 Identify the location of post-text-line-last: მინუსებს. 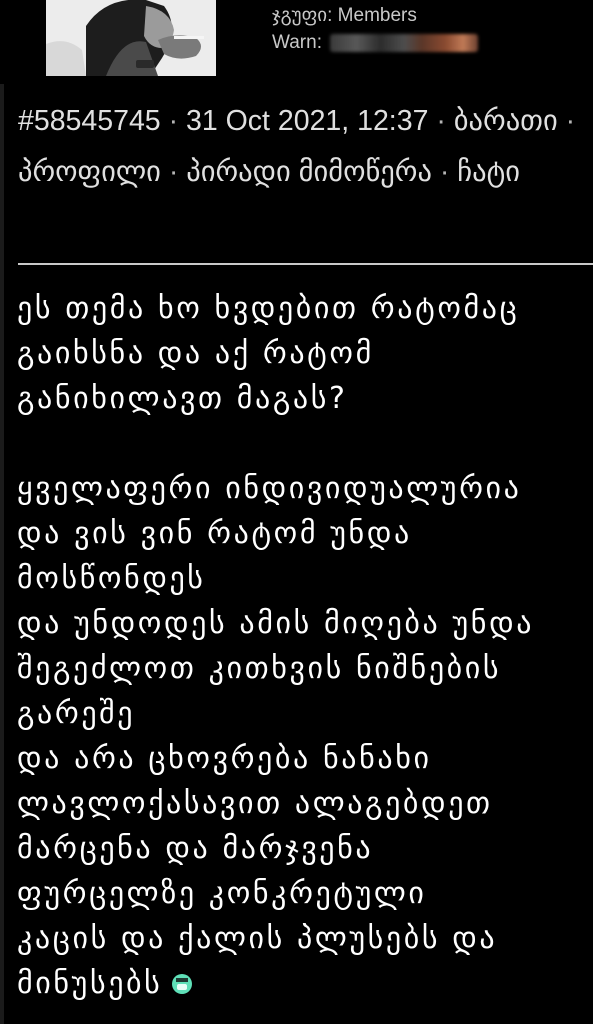
(305, 983).